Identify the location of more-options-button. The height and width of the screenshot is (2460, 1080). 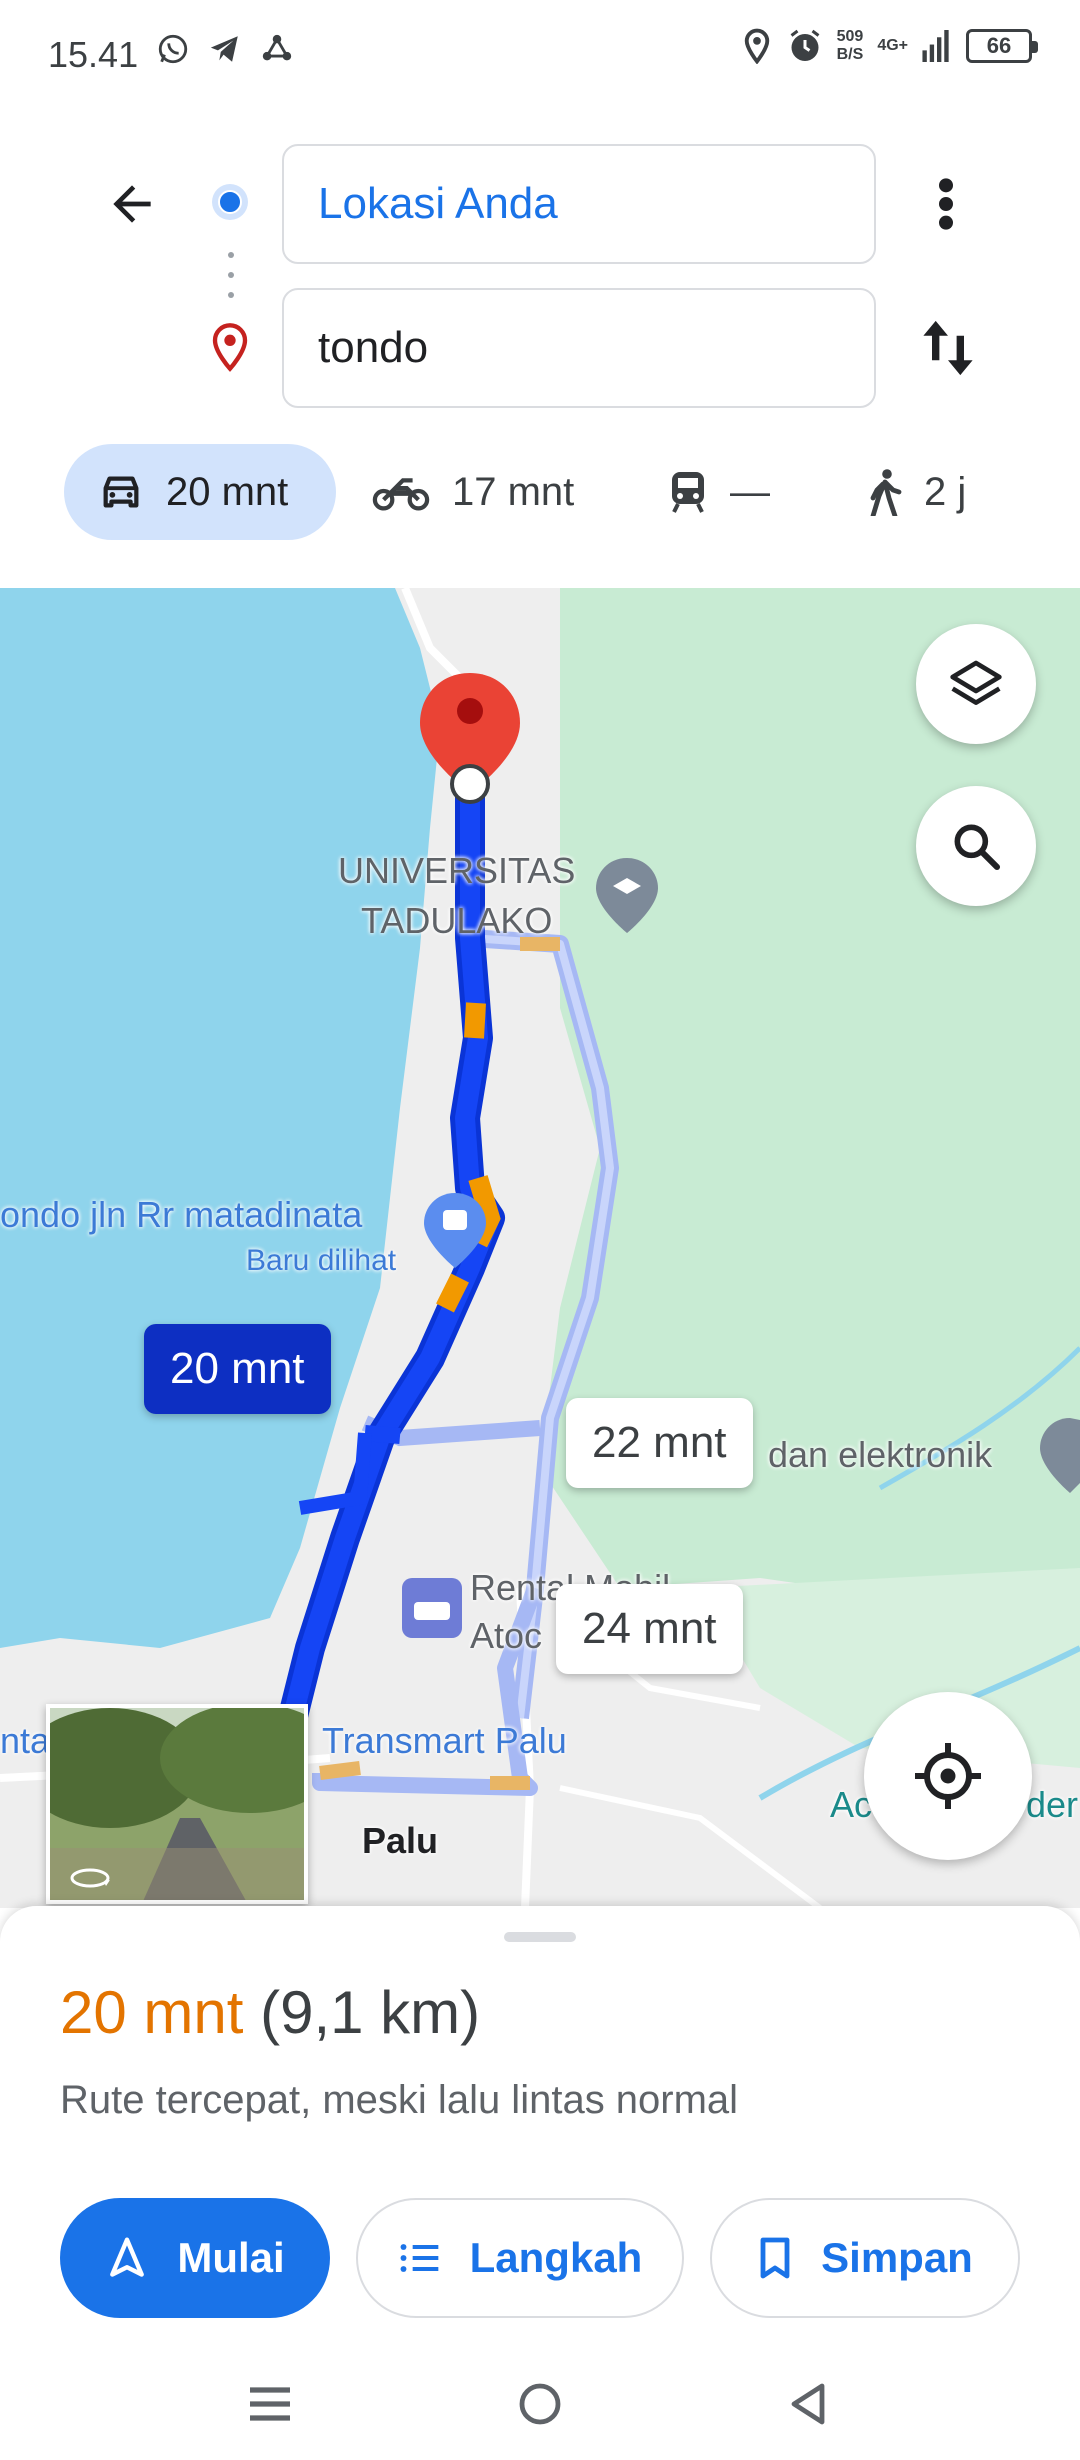
(946, 204).